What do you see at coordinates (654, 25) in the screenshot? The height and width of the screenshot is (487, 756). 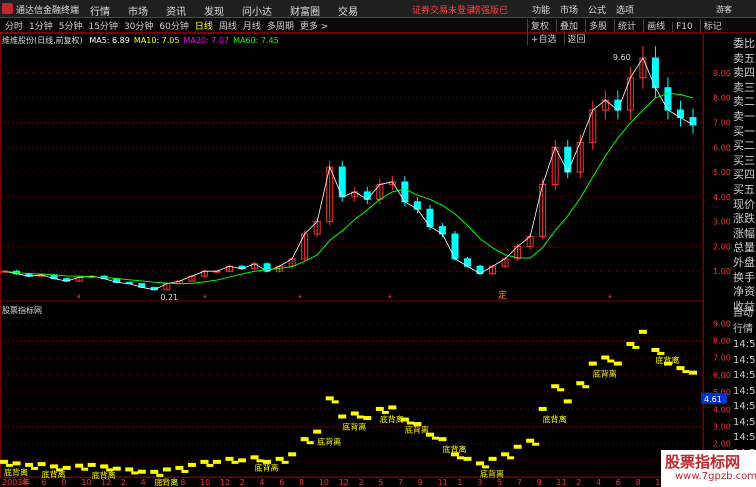 I see `tool-button: 画线` at bounding box center [654, 25].